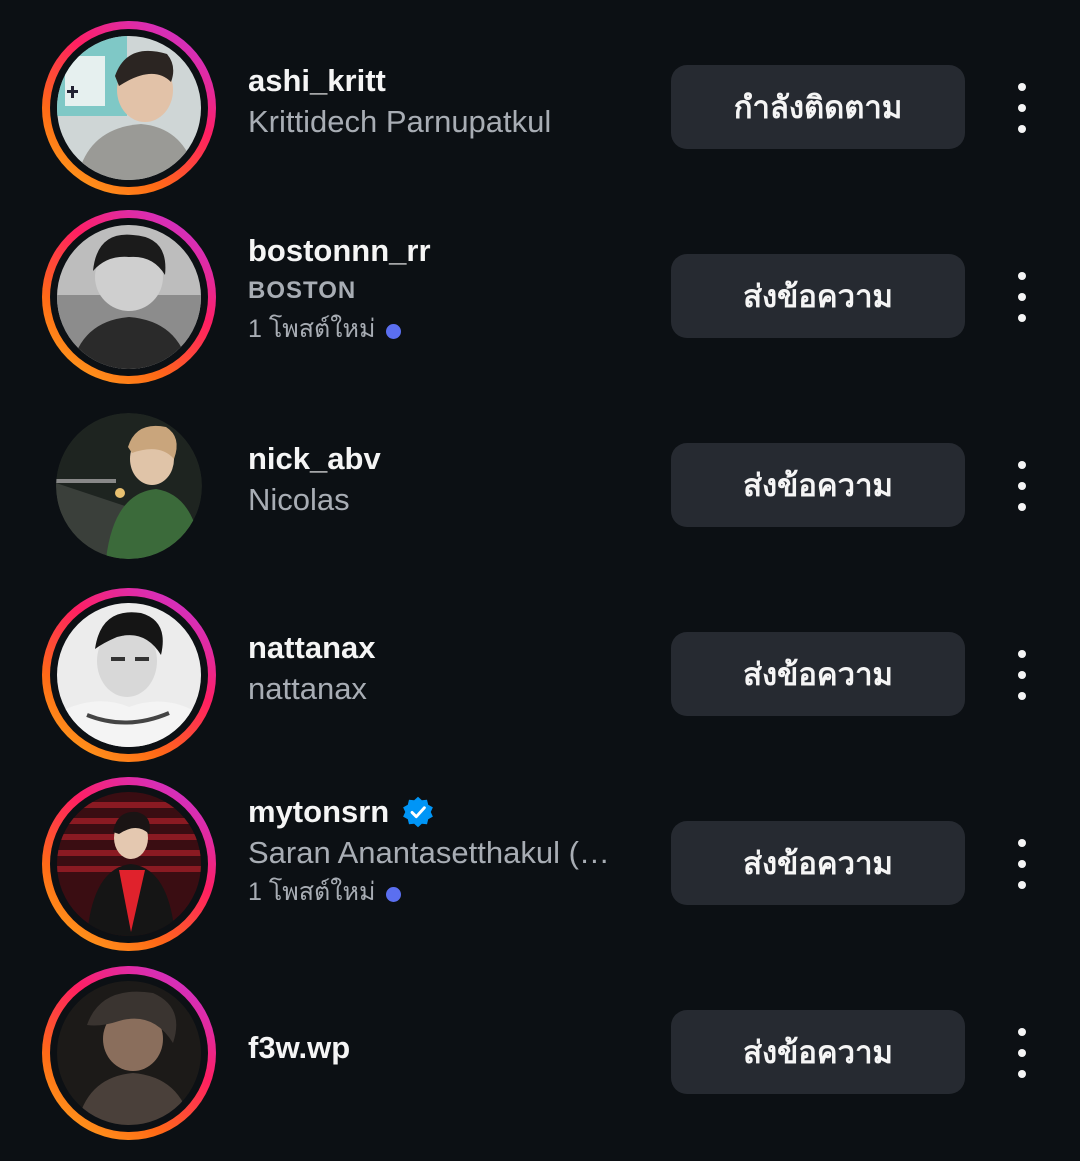  Describe the element at coordinates (302, 290) in the screenshot. I see `full-name: BOSTON` at that location.